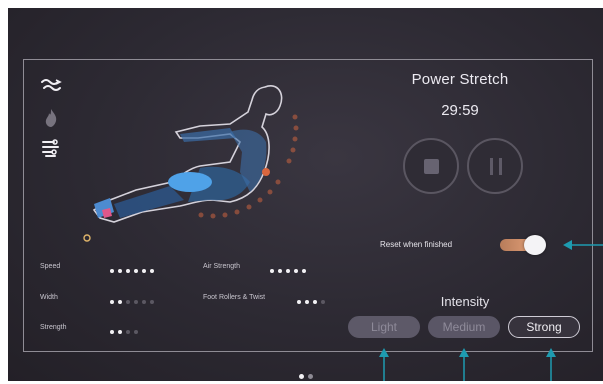  Describe the element at coordinates (465, 301) in the screenshot. I see `intensity-title: Intensity` at that location.